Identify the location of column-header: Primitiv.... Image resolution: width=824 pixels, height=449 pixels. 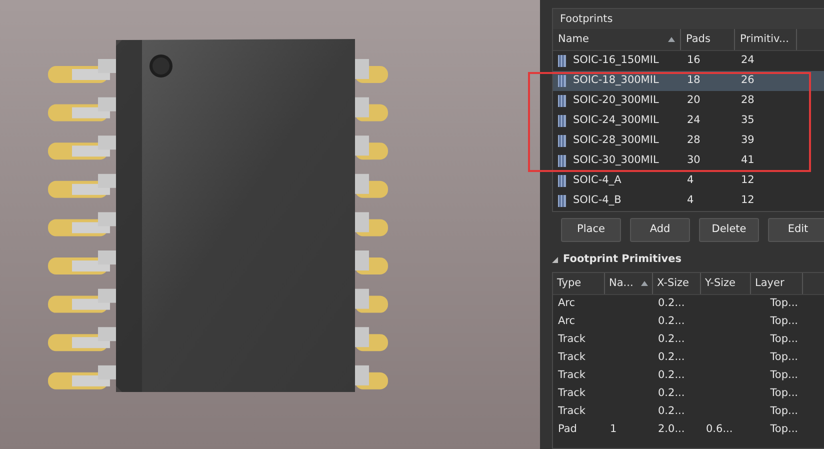
(766, 39).